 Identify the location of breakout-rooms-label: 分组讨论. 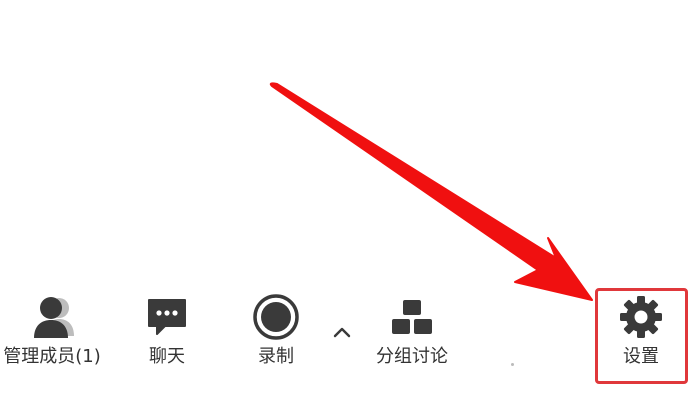
(412, 356).